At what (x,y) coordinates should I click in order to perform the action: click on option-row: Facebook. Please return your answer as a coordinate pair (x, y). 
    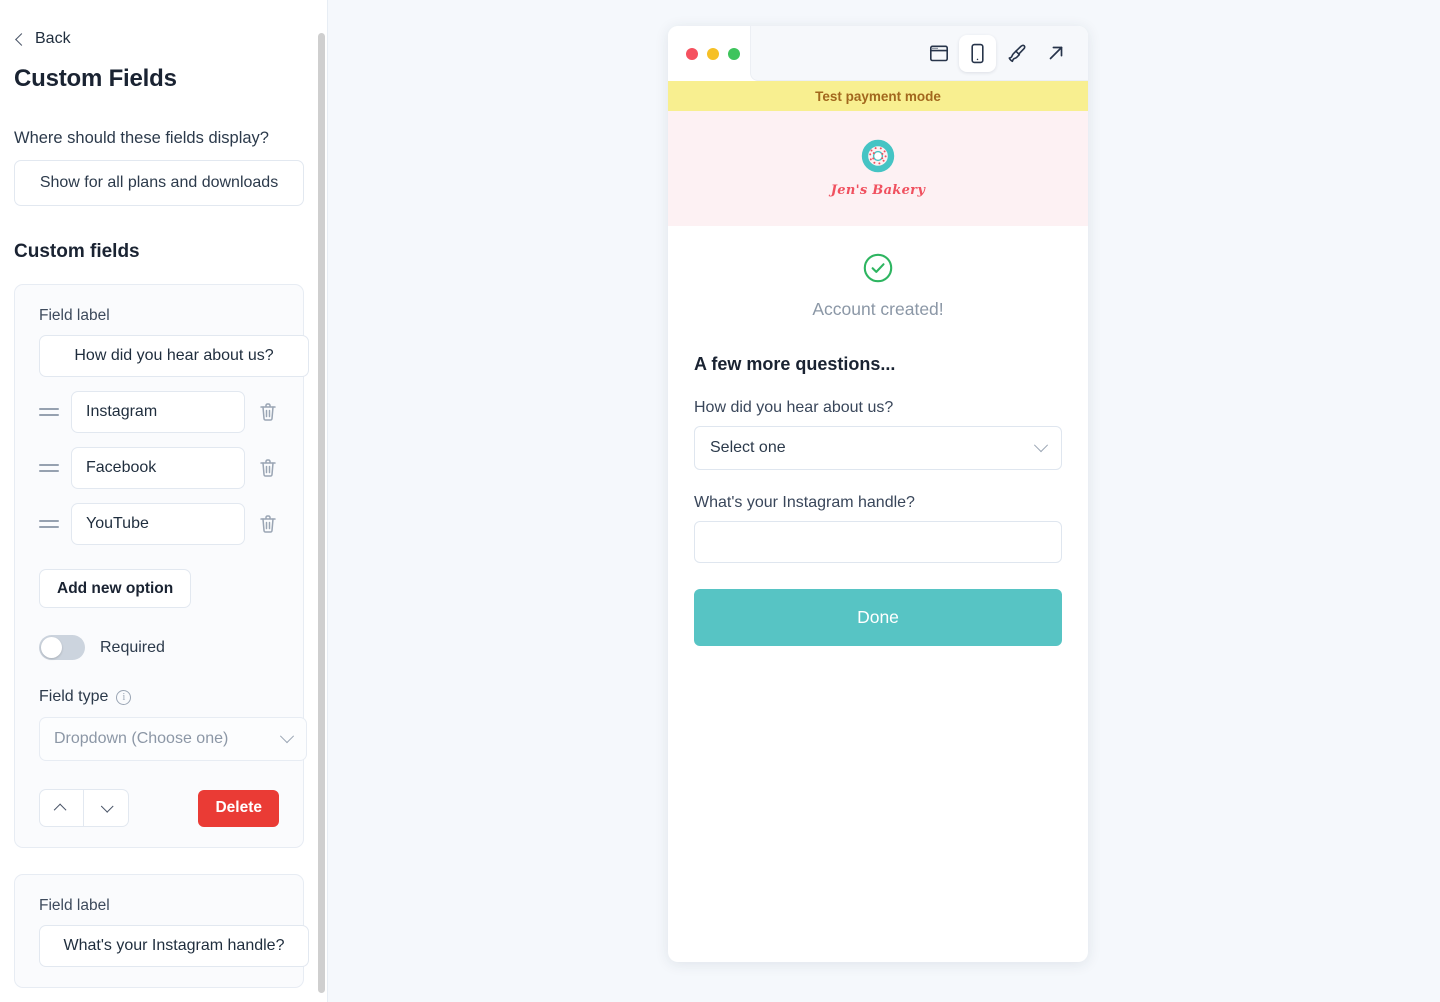
    Looking at the image, I should click on (159, 468).